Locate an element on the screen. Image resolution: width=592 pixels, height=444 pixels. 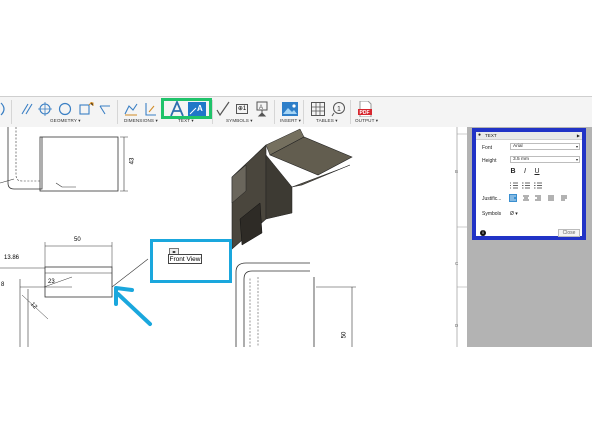
dimension-50-top: 50 is located at coordinates (77, 240).